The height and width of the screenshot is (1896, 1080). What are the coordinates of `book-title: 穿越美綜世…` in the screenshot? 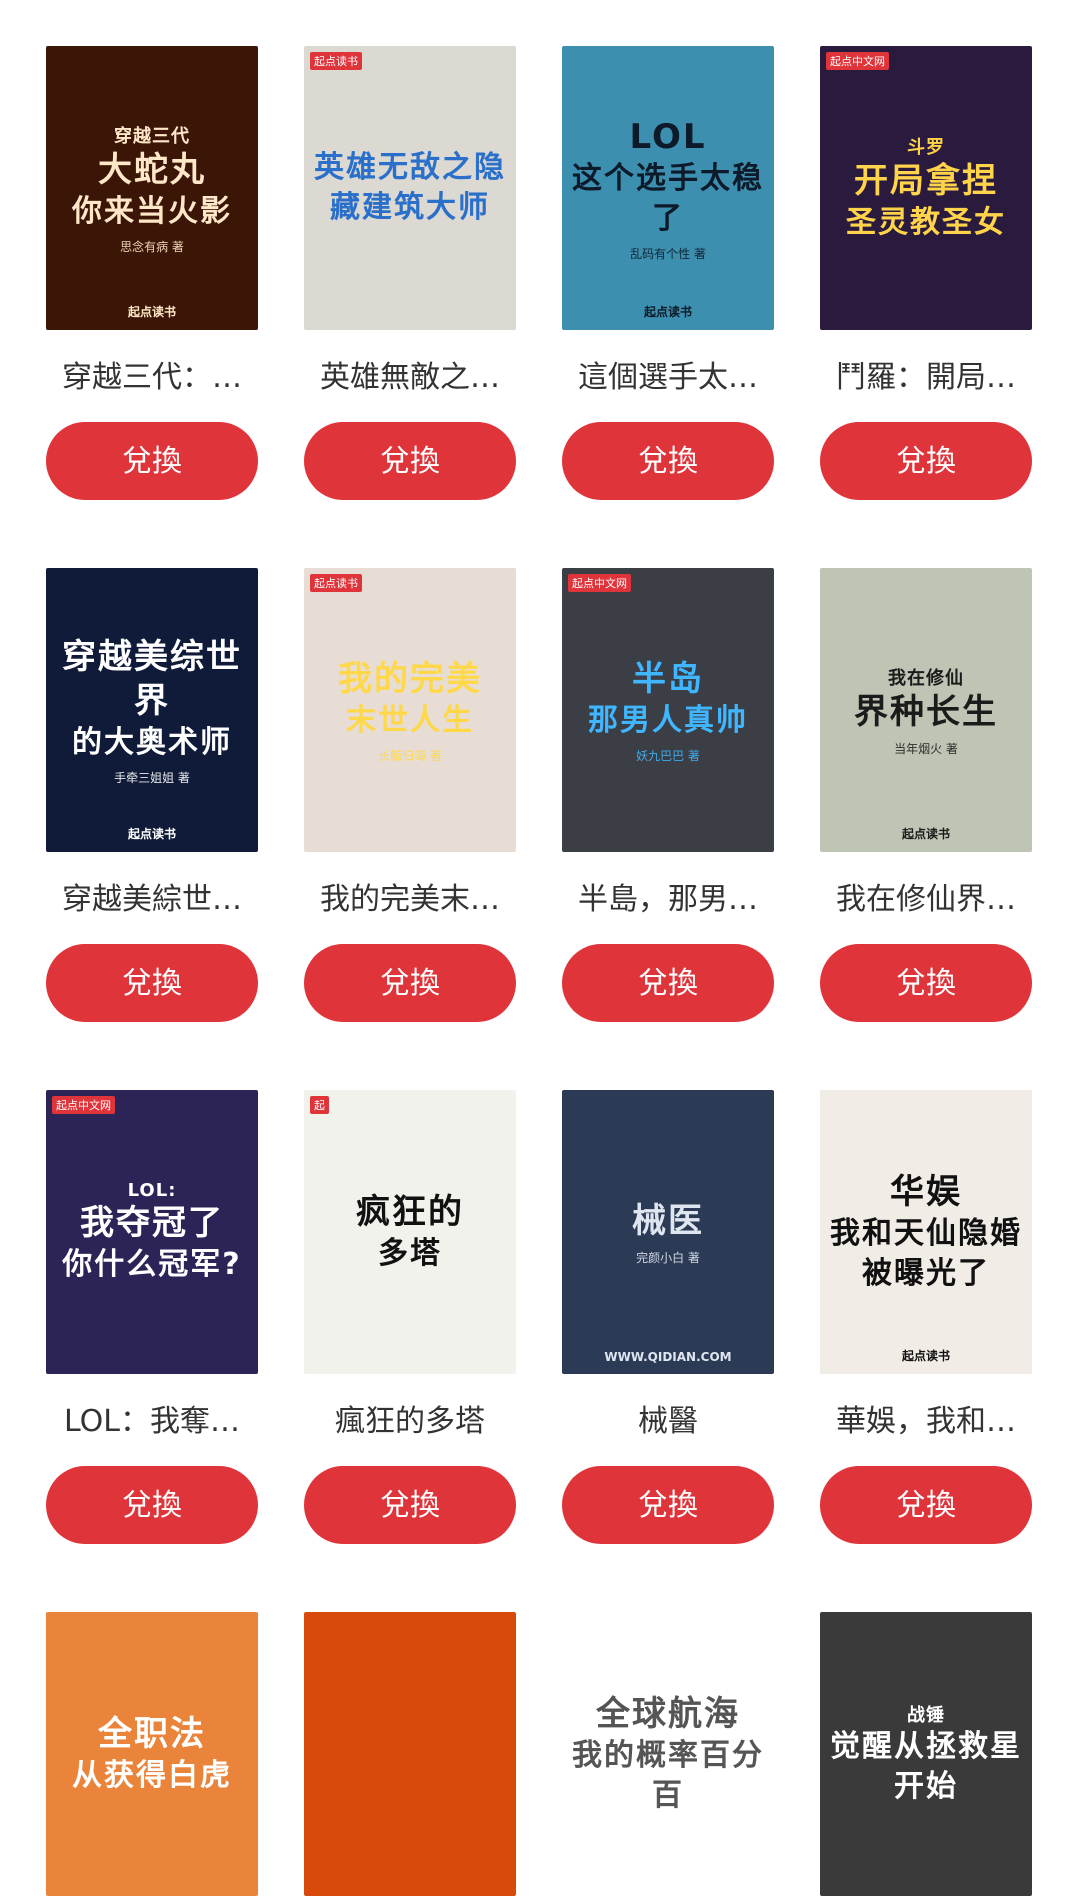 It's located at (152, 900).